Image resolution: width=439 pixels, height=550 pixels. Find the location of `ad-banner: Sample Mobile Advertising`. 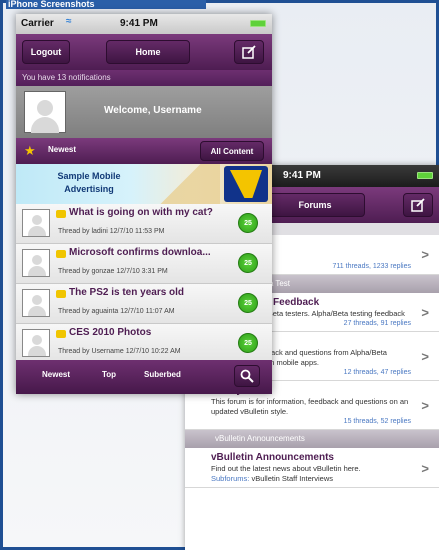

ad-banner: Sample Mobile Advertising is located at coordinates (144, 184).